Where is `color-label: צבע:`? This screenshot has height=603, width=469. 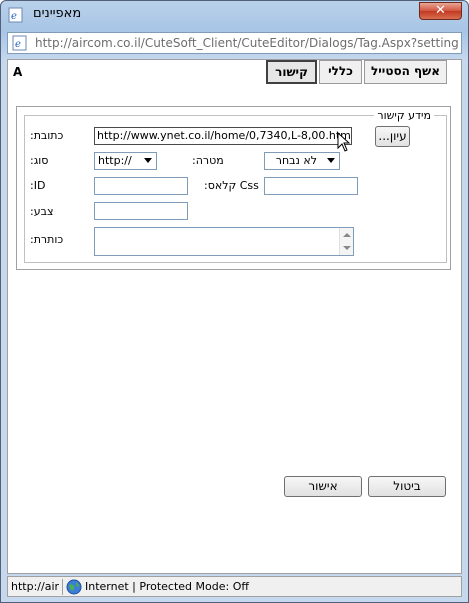 color-label: צבע: is located at coordinates (42, 211).